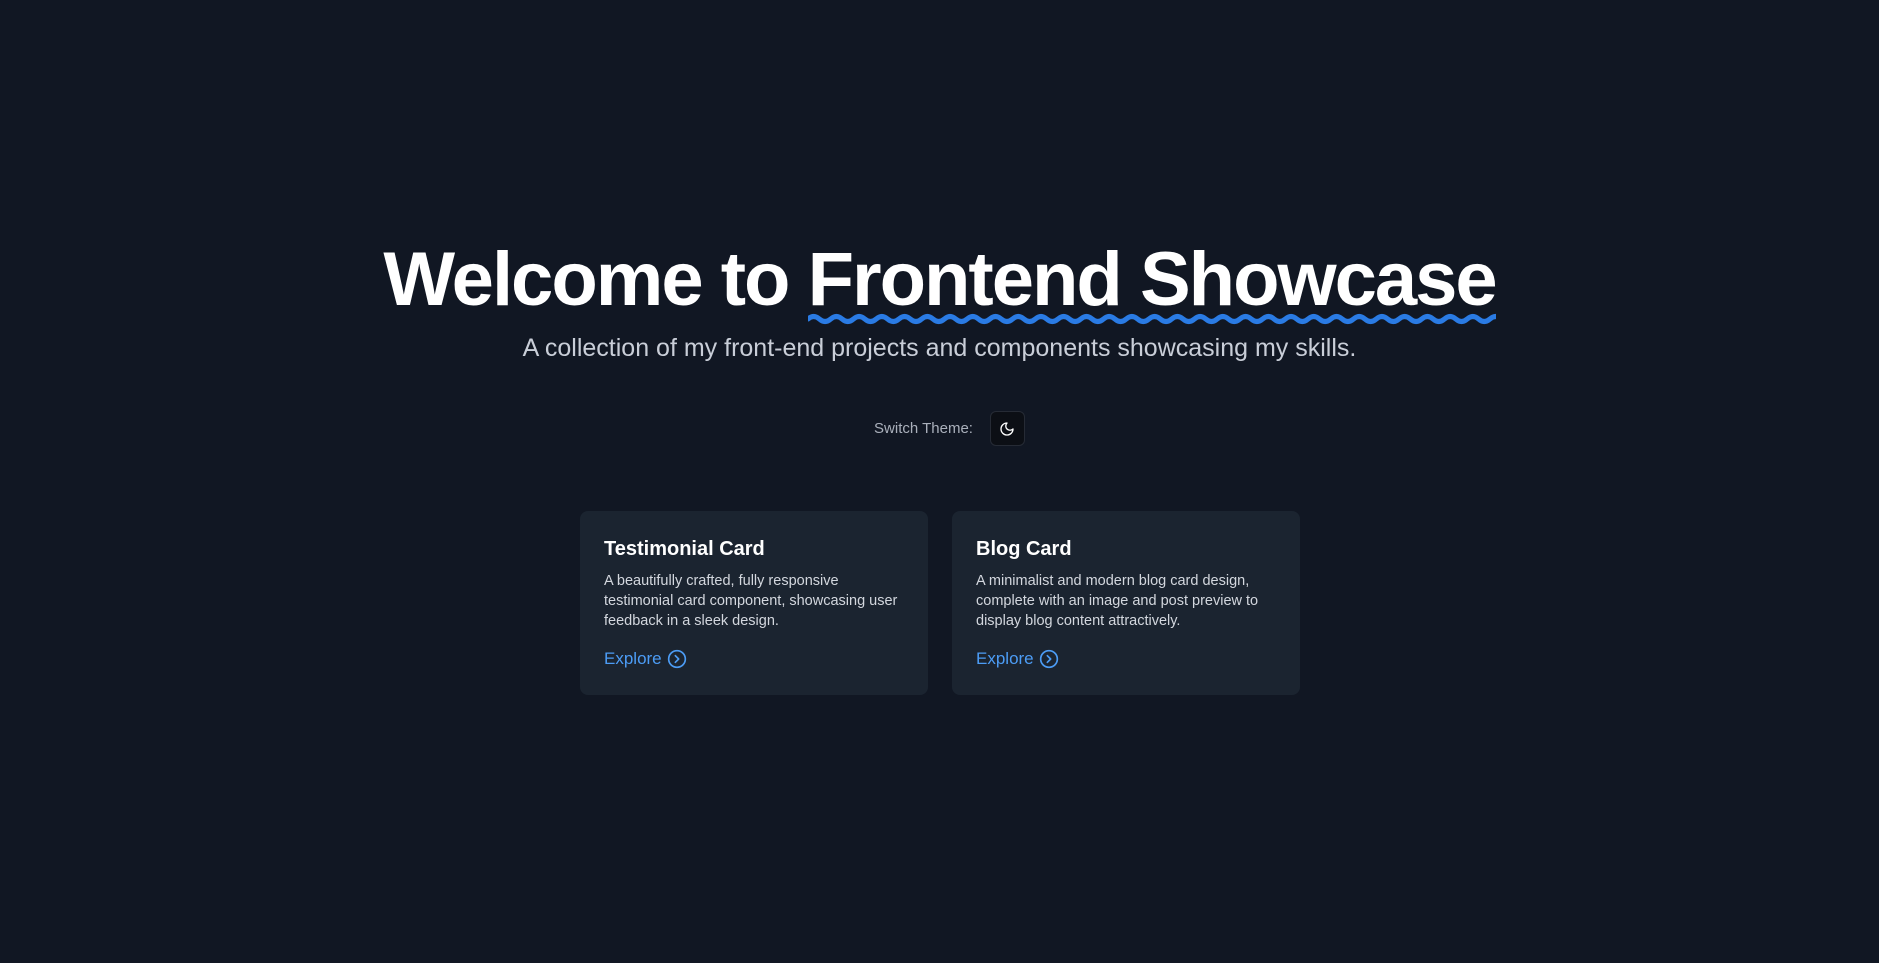 This screenshot has width=1879, height=963. Describe the element at coordinates (1152, 280) in the screenshot. I see `title-highlight: Frontend Showcase` at that location.